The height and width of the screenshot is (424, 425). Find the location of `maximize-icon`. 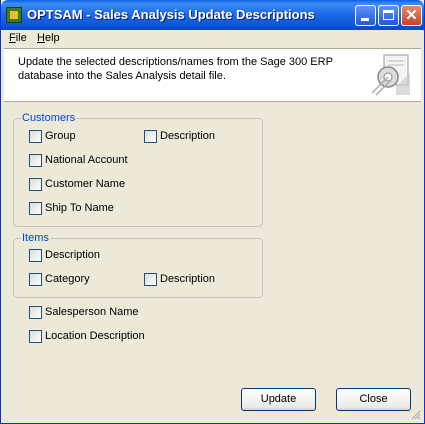

maximize-icon is located at coordinates (388, 15).